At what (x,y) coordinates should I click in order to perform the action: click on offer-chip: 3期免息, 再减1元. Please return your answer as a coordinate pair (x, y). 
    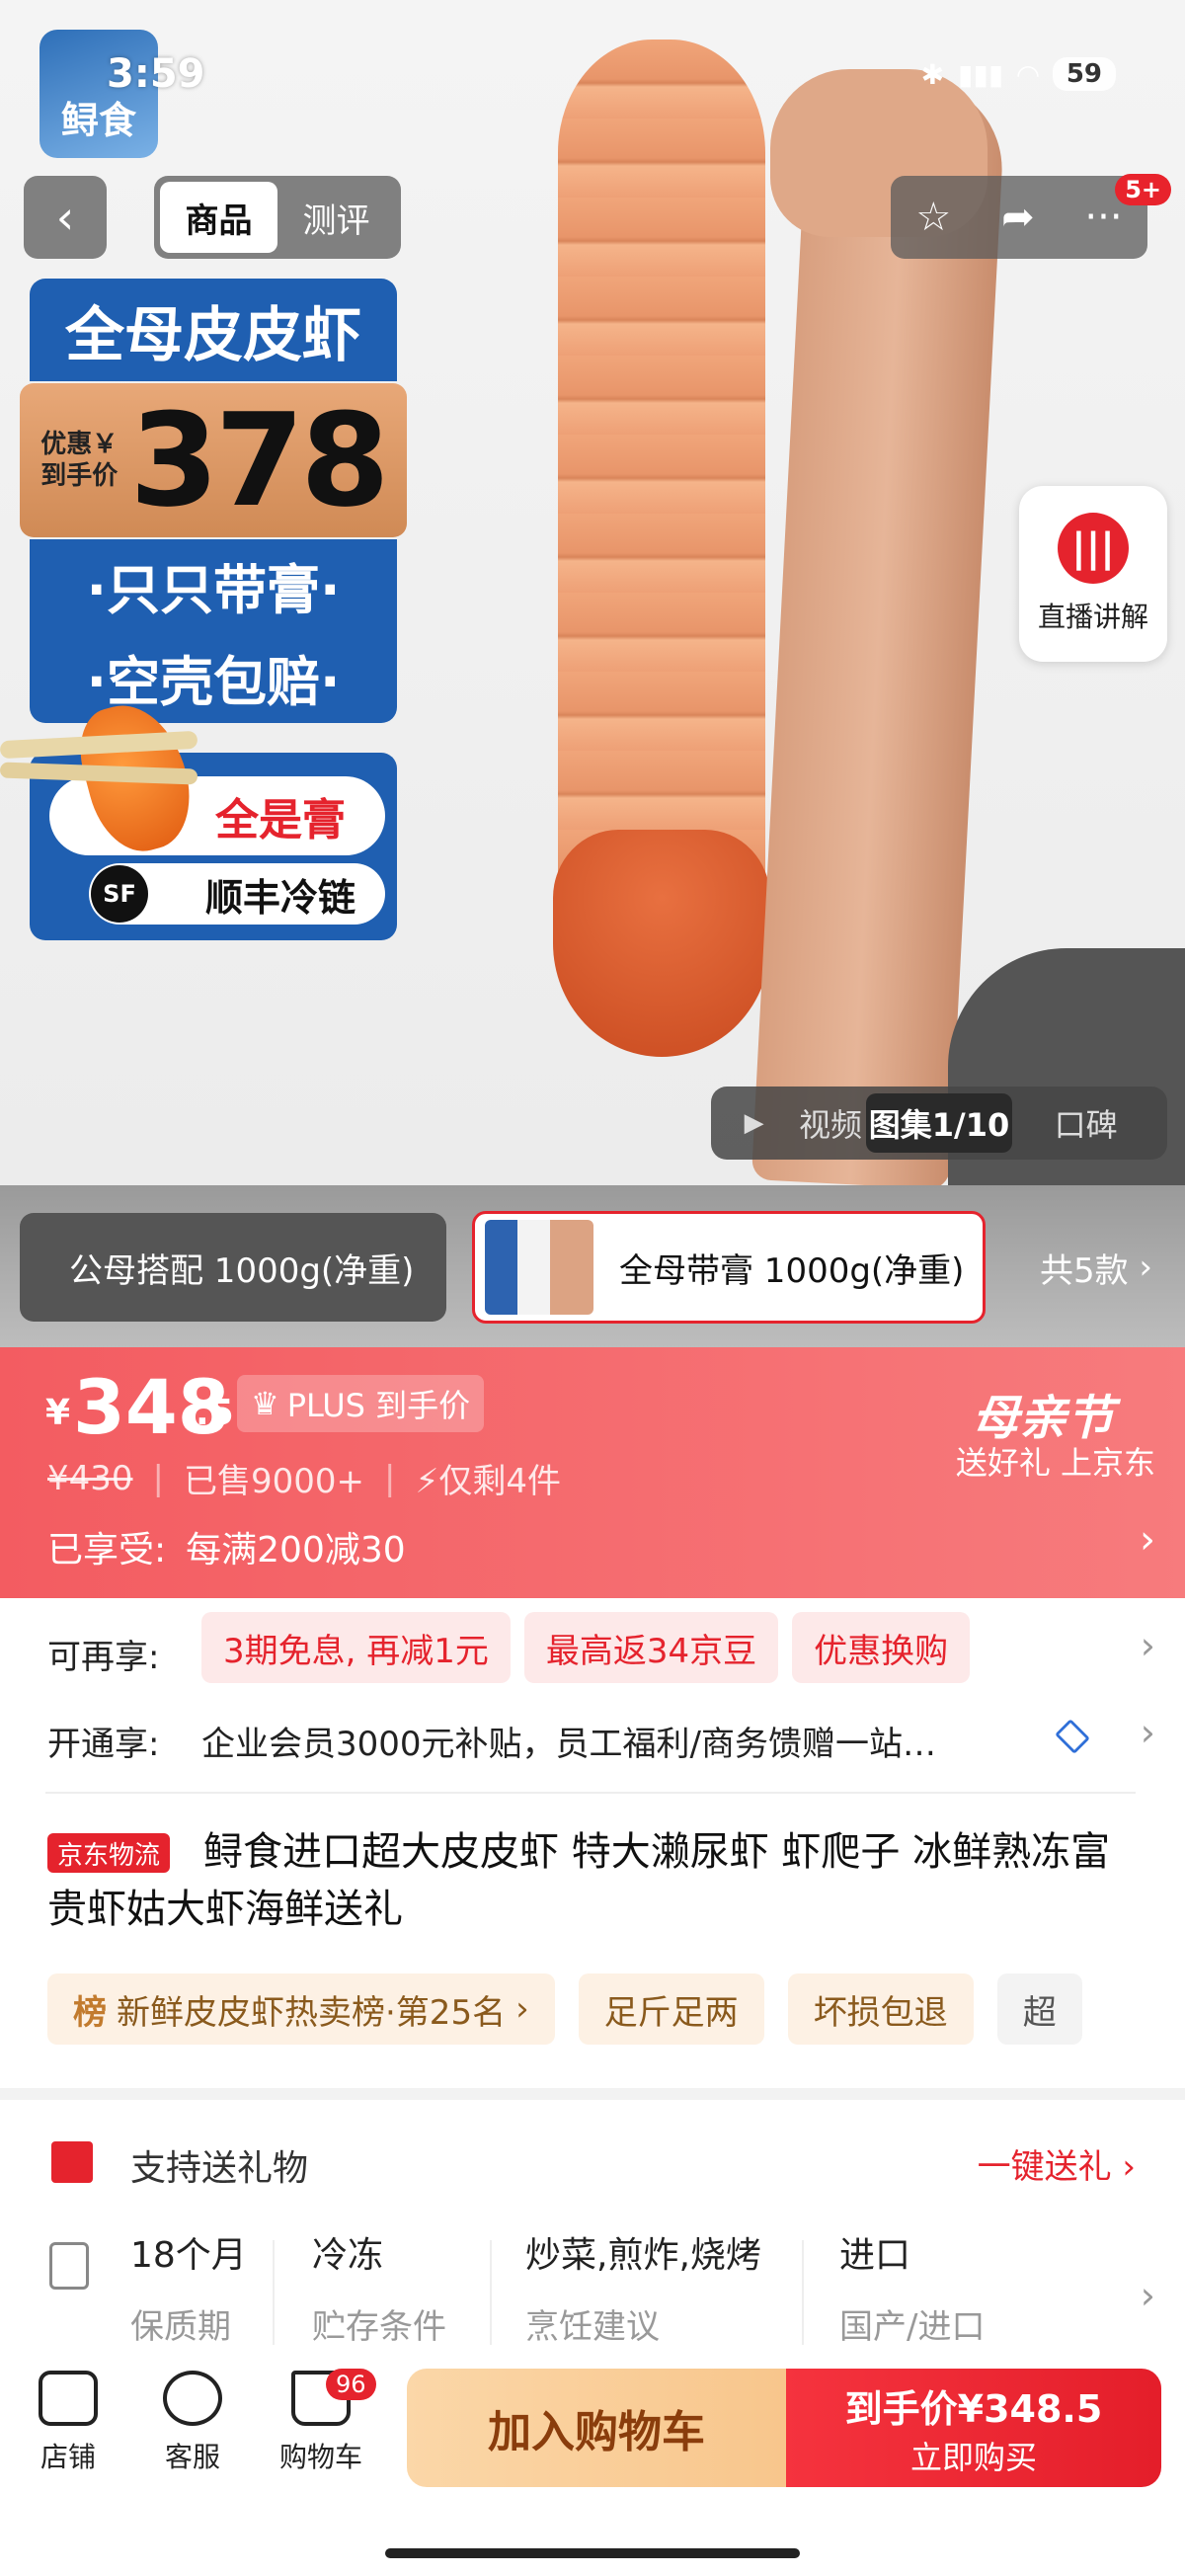
    Looking at the image, I should click on (356, 1647).